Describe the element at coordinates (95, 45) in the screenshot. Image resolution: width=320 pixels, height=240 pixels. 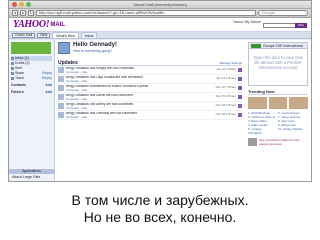
I see `greeting: Hello Gennady!` at that location.